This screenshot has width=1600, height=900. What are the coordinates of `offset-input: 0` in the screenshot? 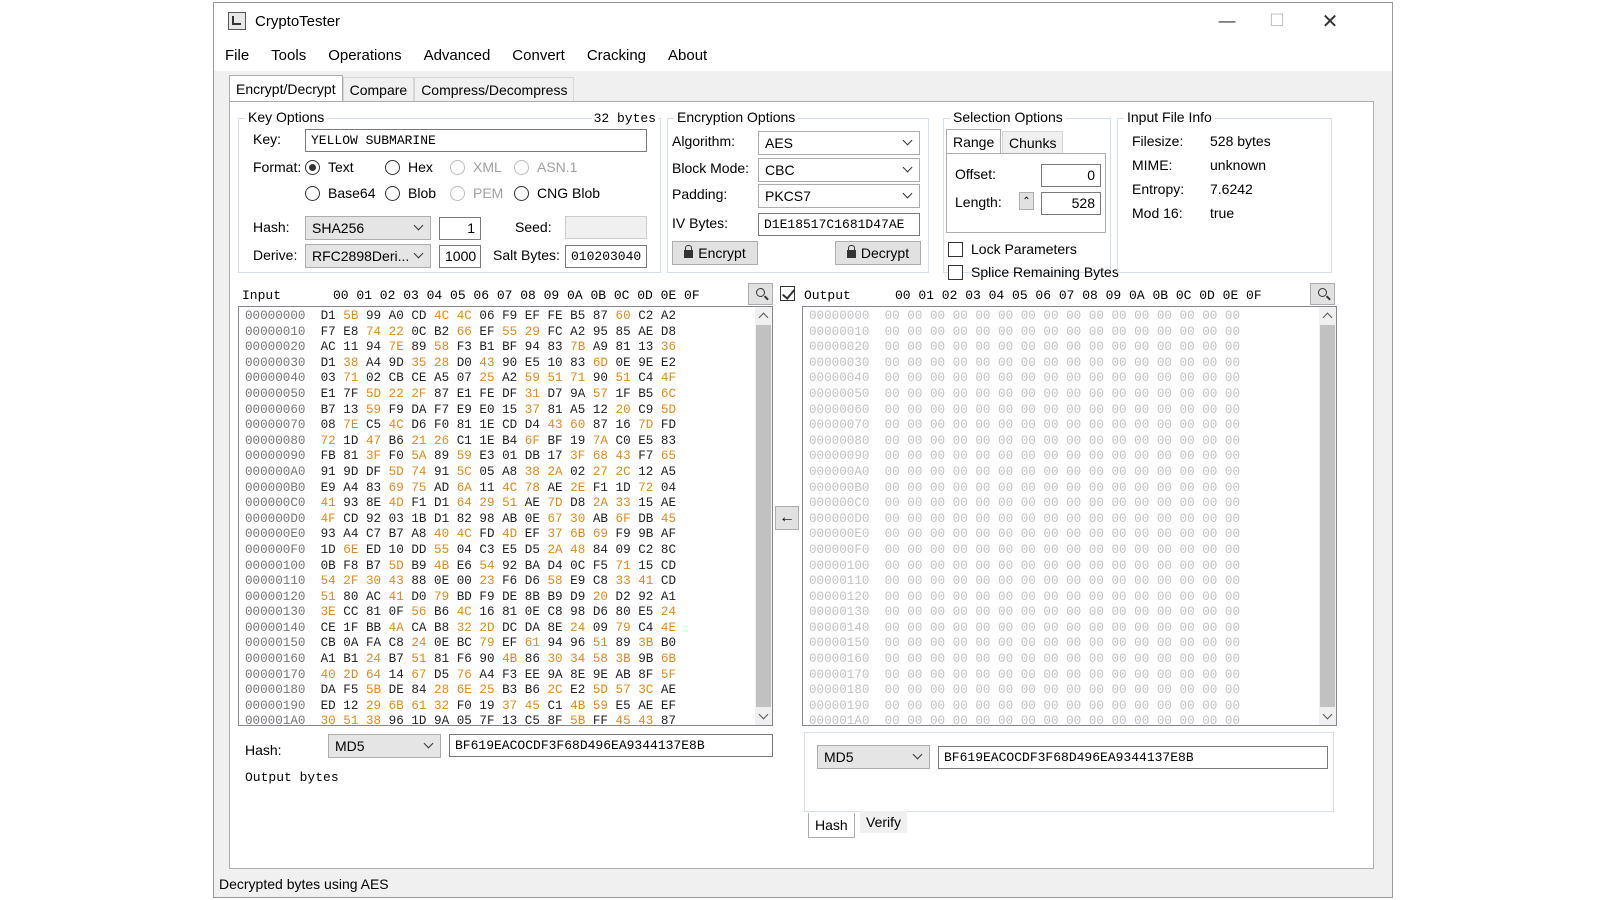 It's located at (1071, 175).